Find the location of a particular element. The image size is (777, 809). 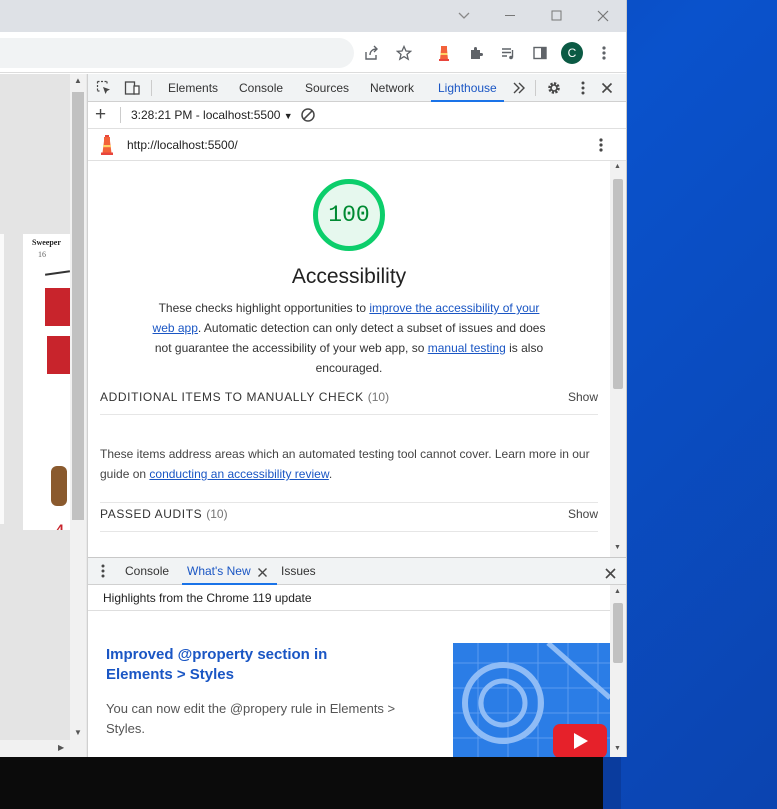

tab-lighthouse: Lighthouse is located at coordinates (467, 88).